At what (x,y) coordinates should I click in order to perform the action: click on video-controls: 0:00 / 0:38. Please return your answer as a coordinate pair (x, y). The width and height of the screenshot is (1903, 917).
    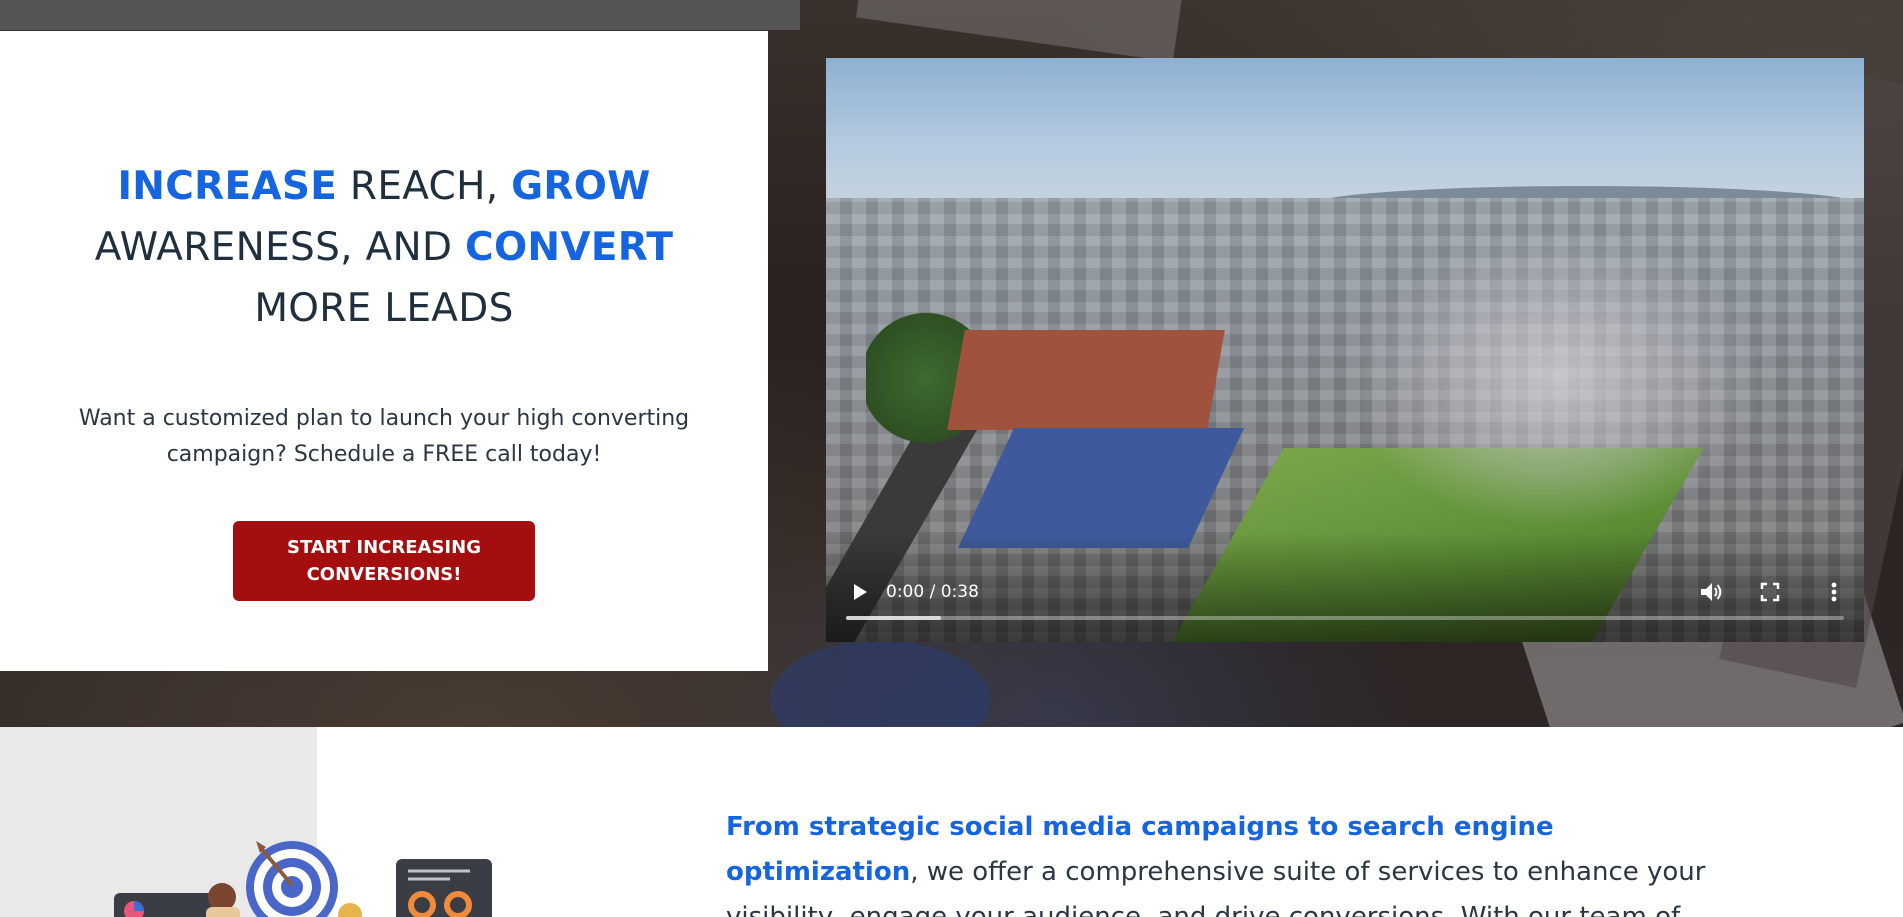
    Looking at the image, I should click on (1345, 602).